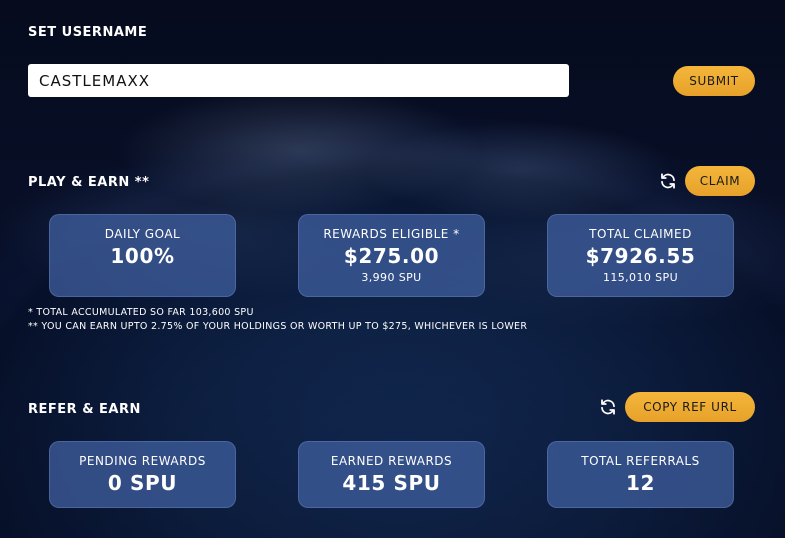  I want to click on pending-rewards-card: PENDING REWARDS 0 SPU, so click(142, 474).